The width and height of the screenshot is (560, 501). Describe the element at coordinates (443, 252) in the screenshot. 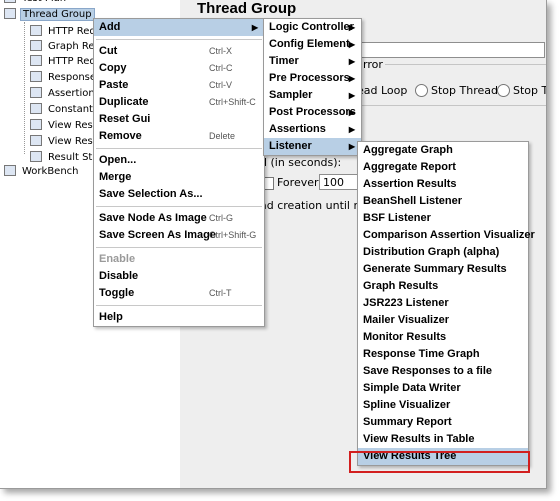

I see `listener-item-distribution-graph-alpha: Distribution Graph (alpha)` at that location.